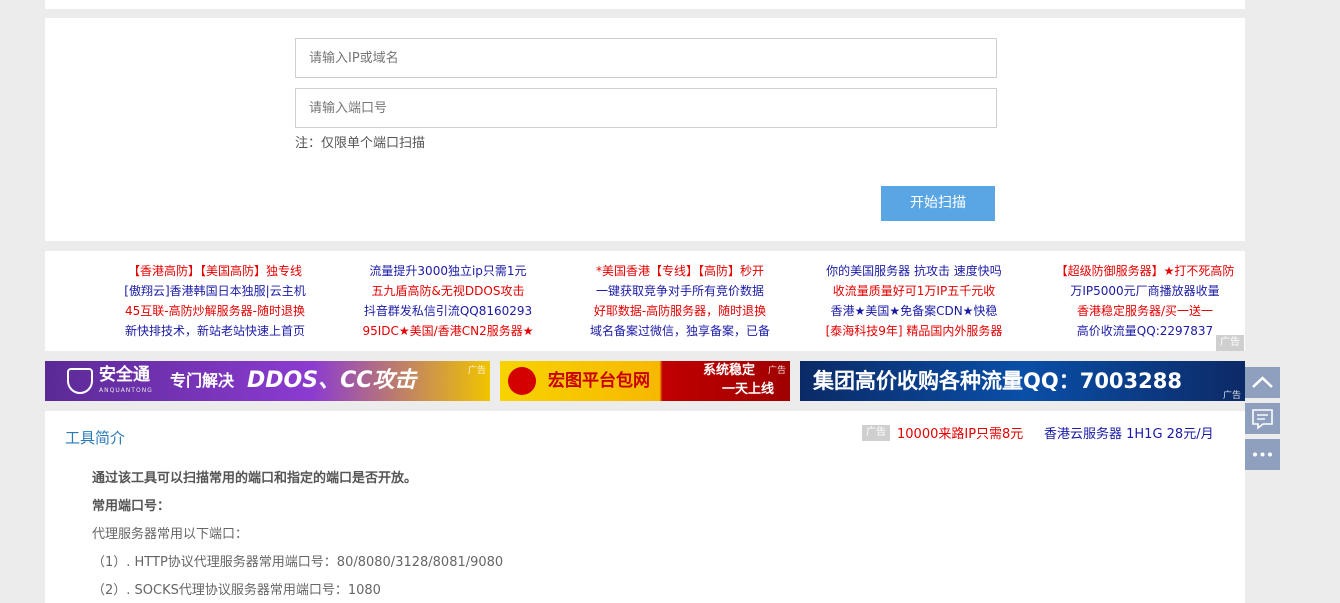 The height and width of the screenshot is (603, 1340). I want to click on ad-link: [泰海科技9年] 精品国内外服务器, so click(914, 331).